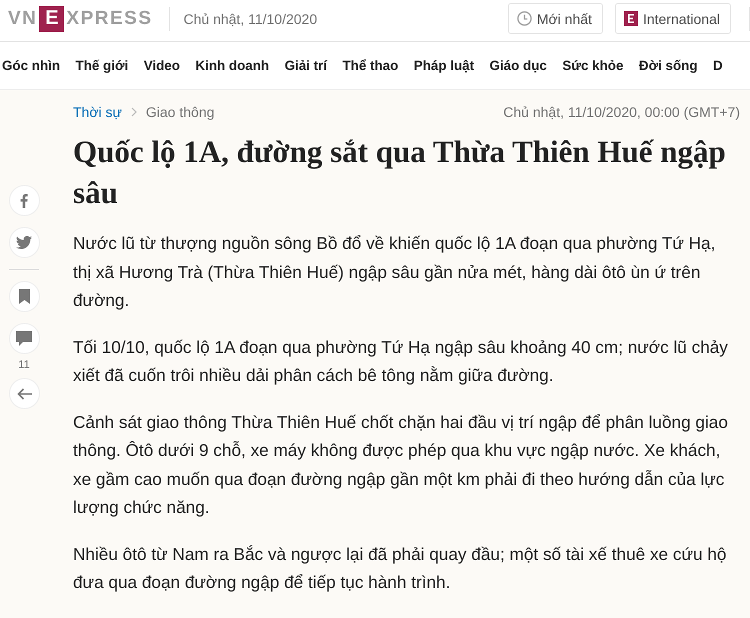  I want to click on nav-link: Video, so click(162, 65).